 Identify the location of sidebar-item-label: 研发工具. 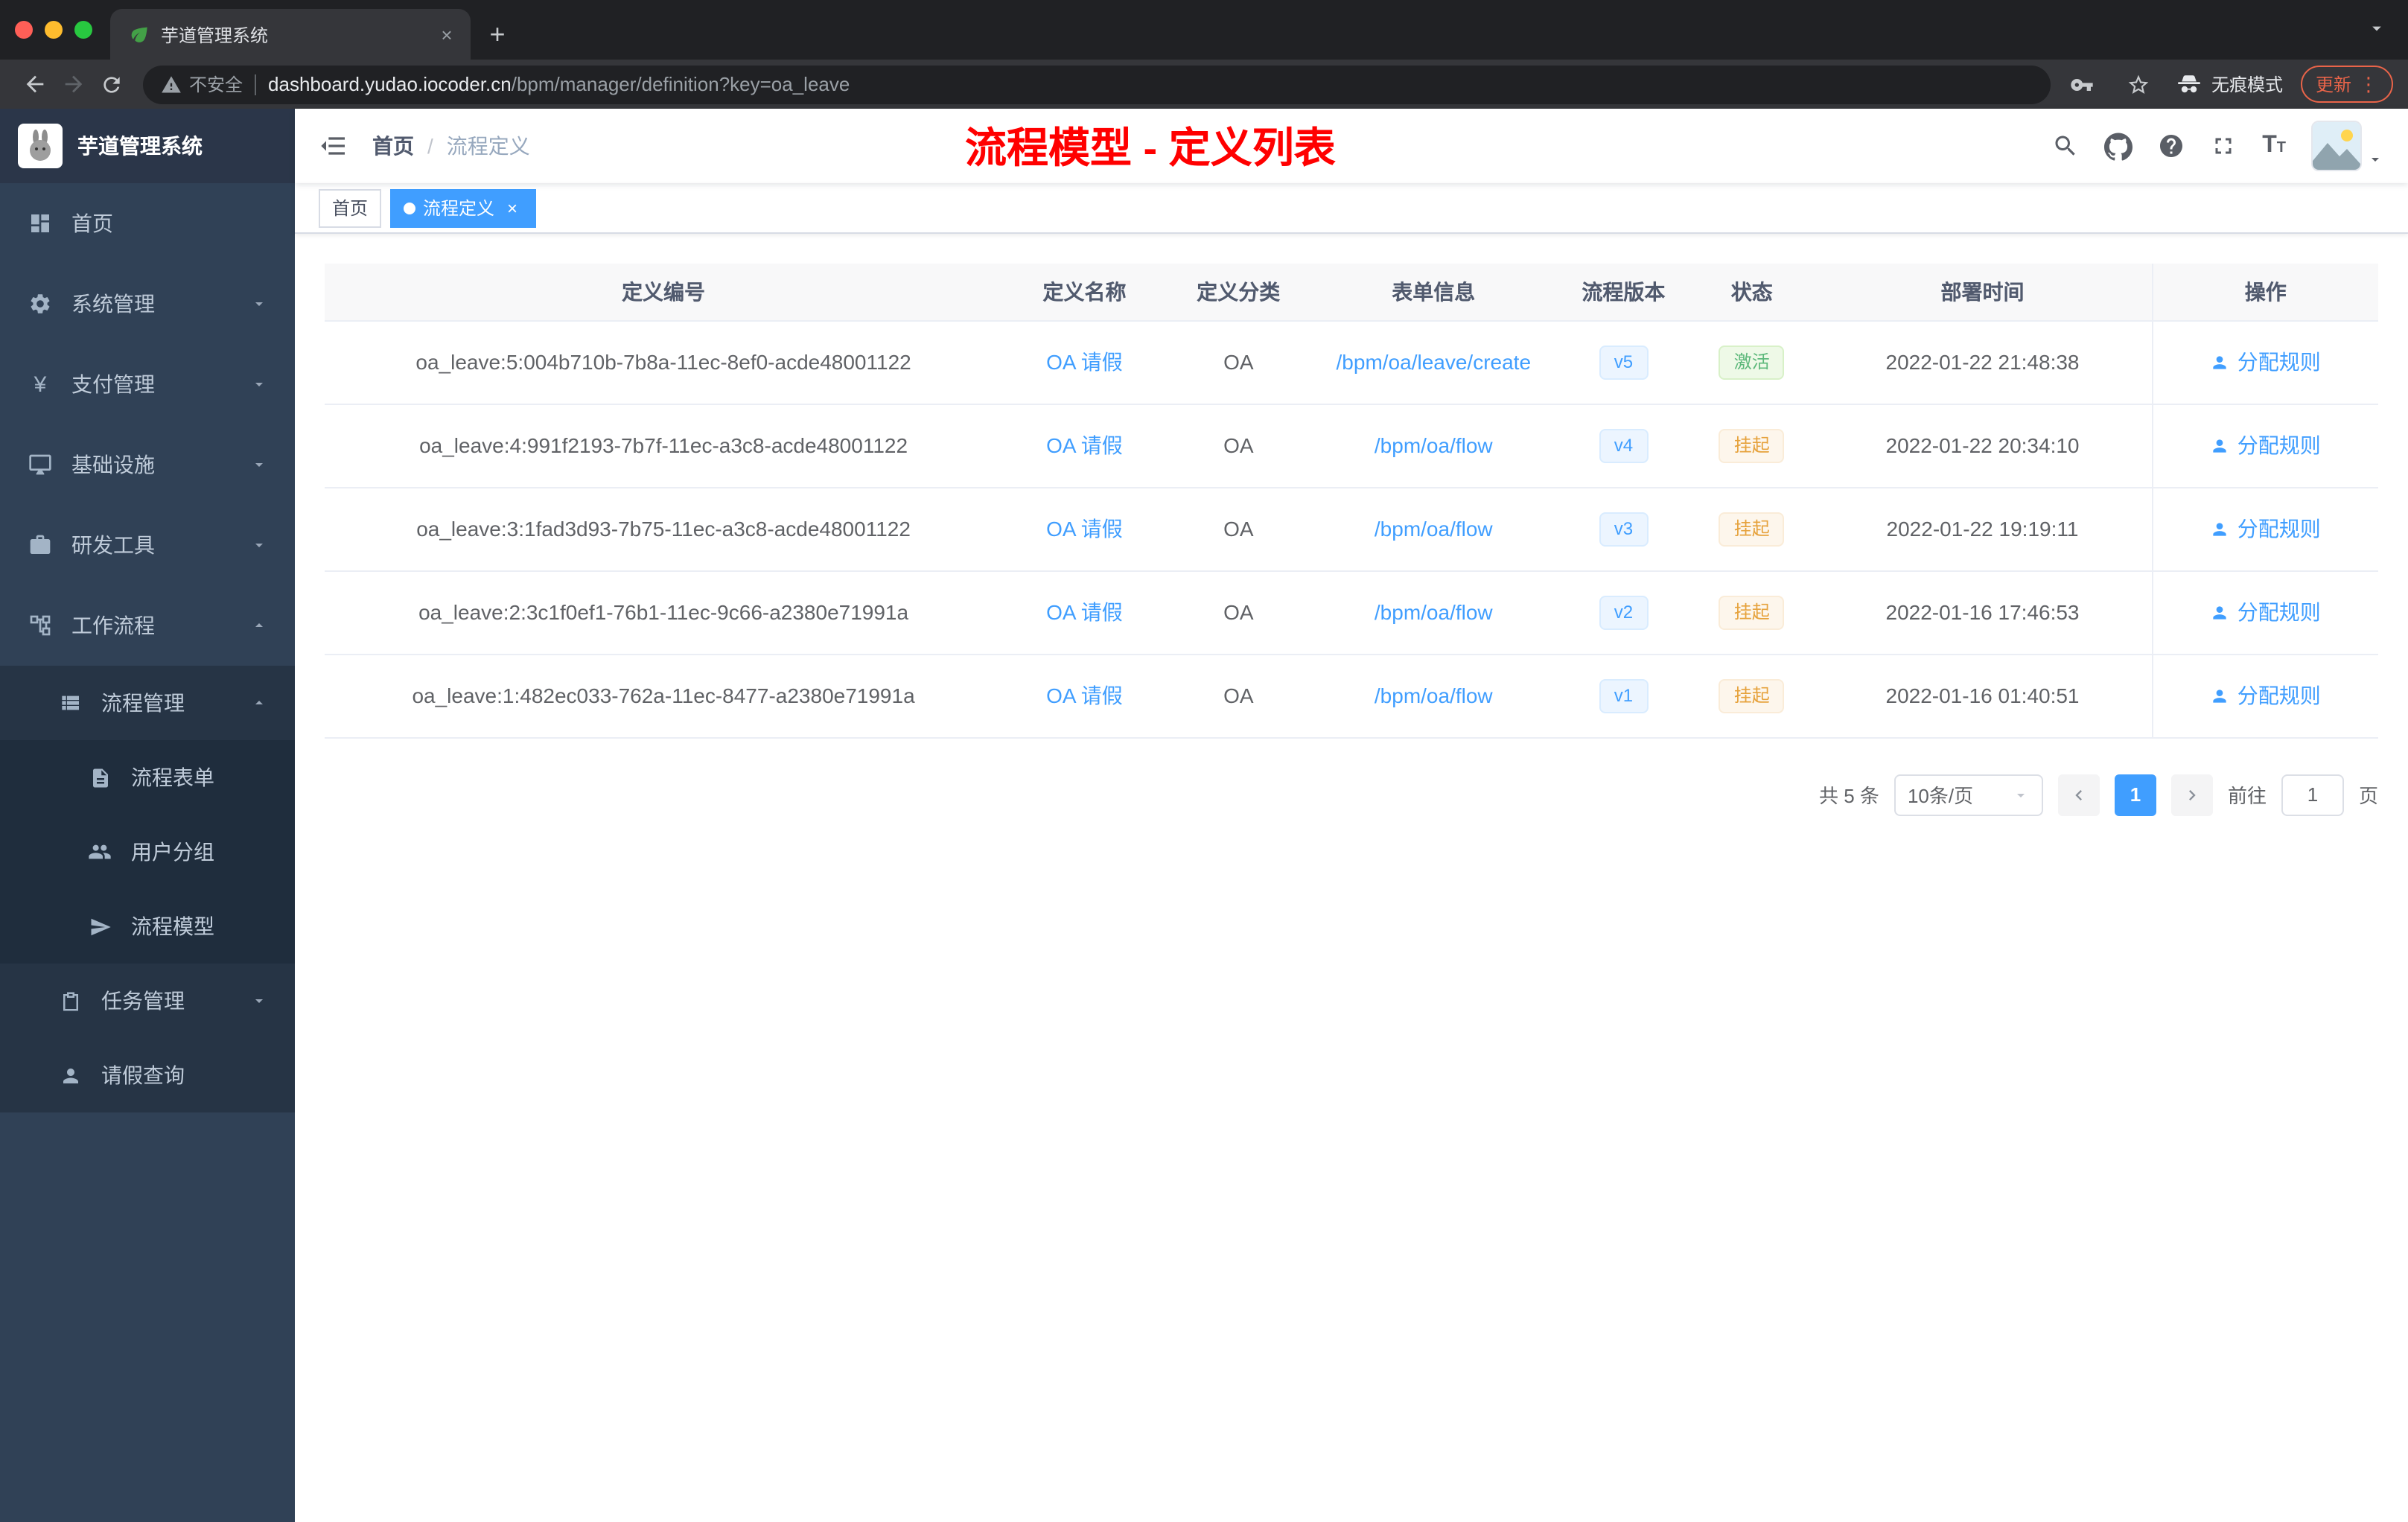
(113, 545).